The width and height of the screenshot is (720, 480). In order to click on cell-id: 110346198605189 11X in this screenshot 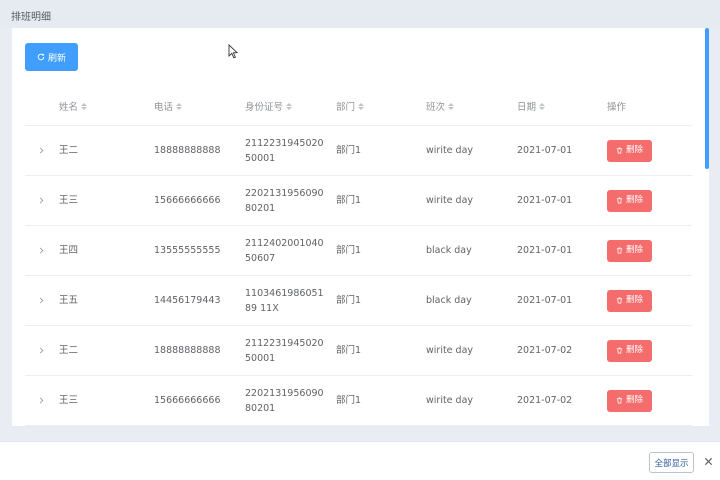, I will do `click(284, 300)`.